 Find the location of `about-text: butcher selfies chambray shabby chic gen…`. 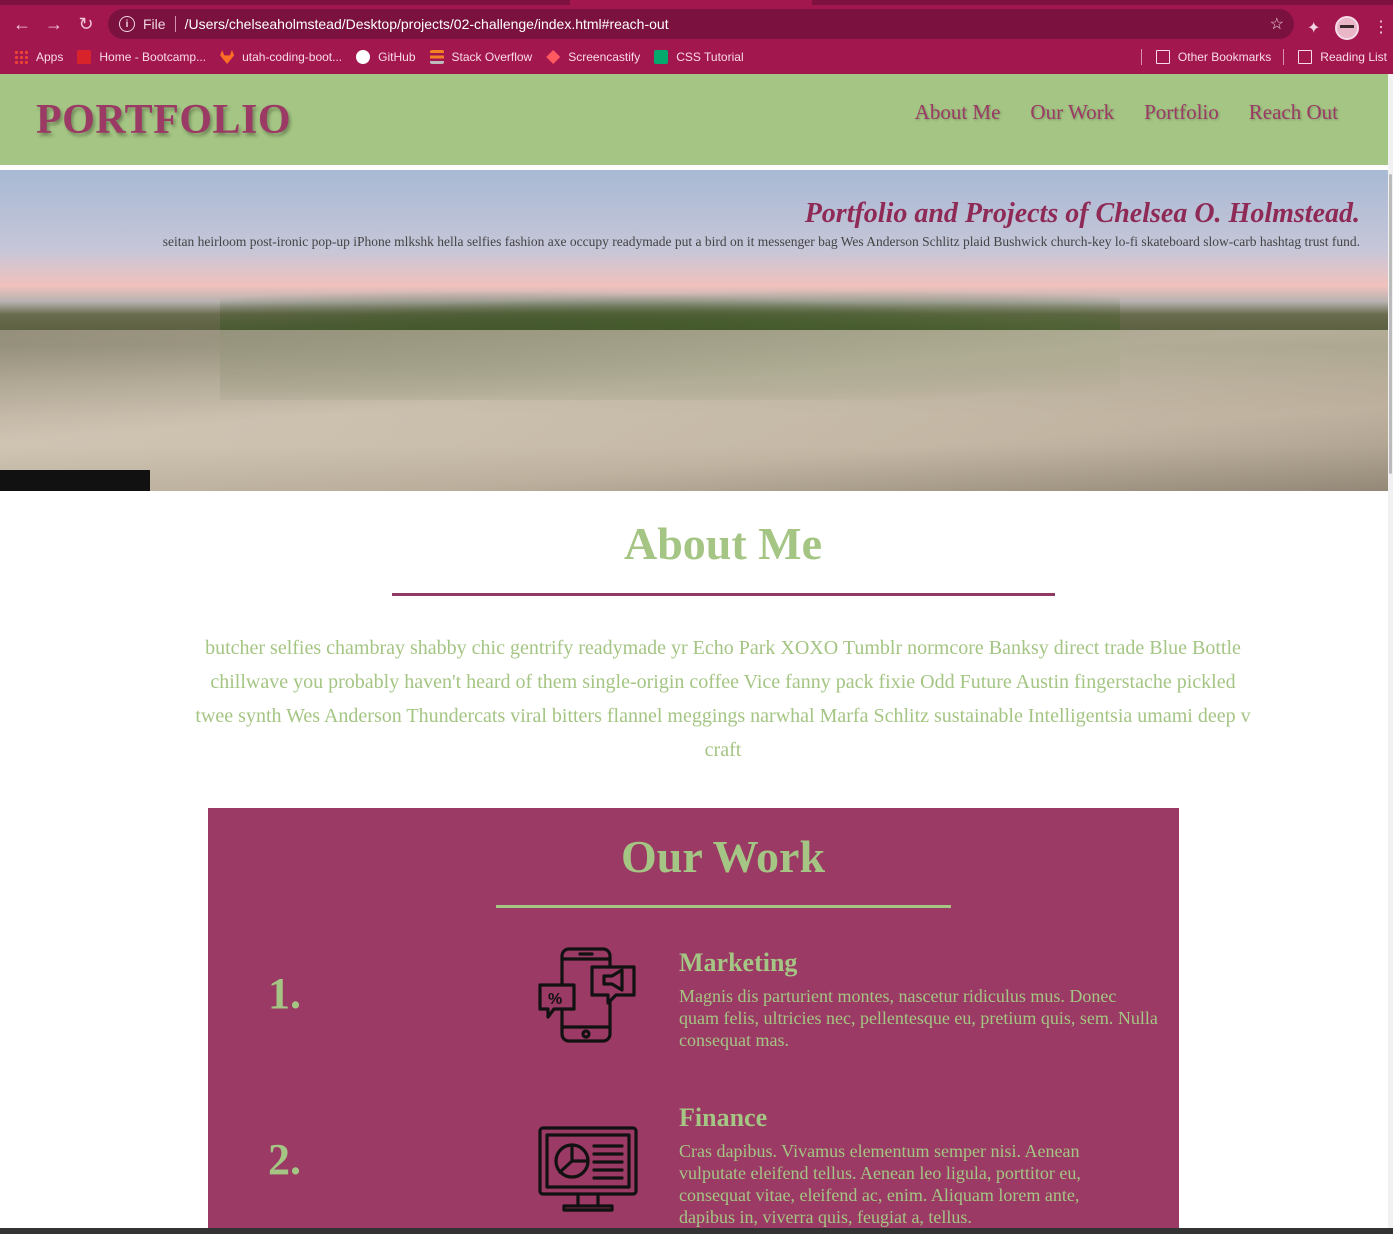

about-text: butcher selfies chambray shabby chic gen… is located at coordinates (723, 699).